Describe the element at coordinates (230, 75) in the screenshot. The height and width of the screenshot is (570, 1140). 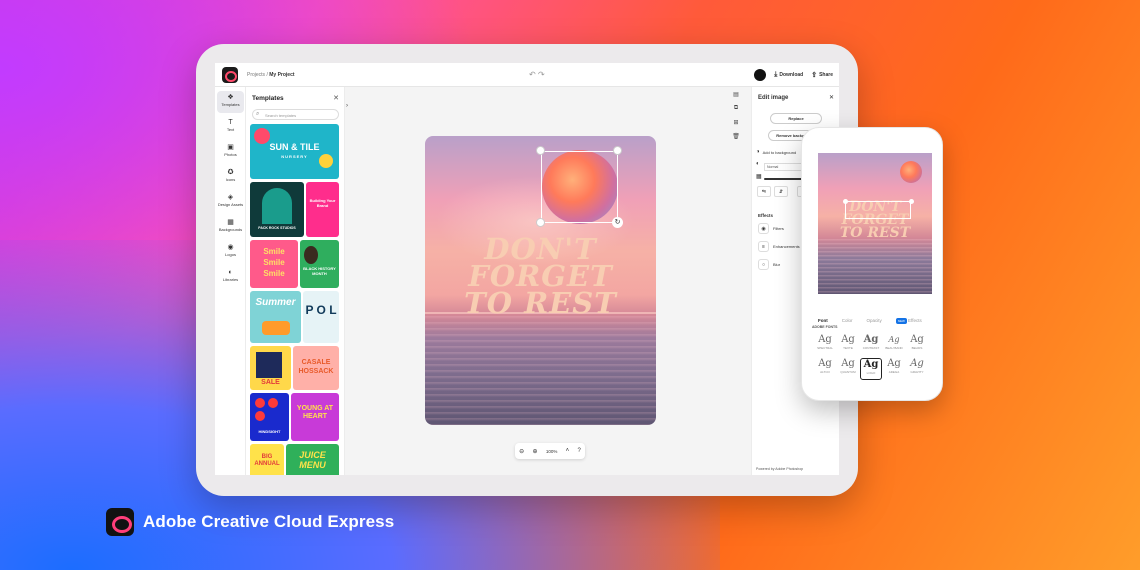
I see `app-logo-icon` at that location.